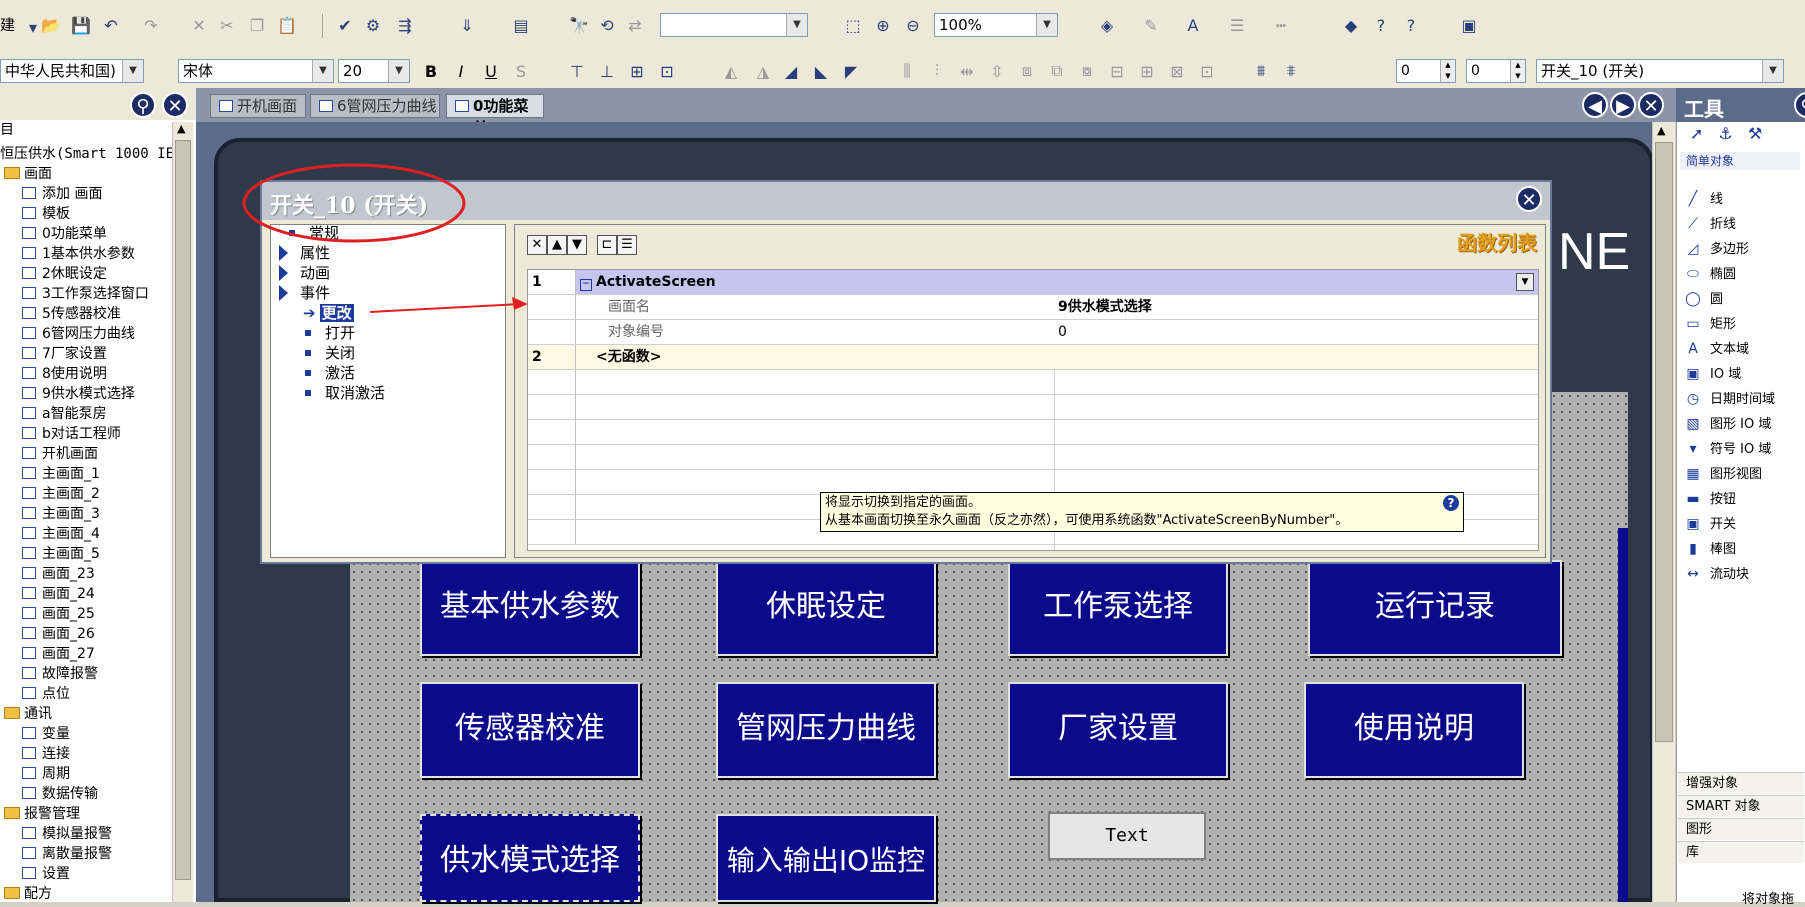  Describe the element at coordinates (7, 24) in the screenshot. I see `new-button: 建` at that location.